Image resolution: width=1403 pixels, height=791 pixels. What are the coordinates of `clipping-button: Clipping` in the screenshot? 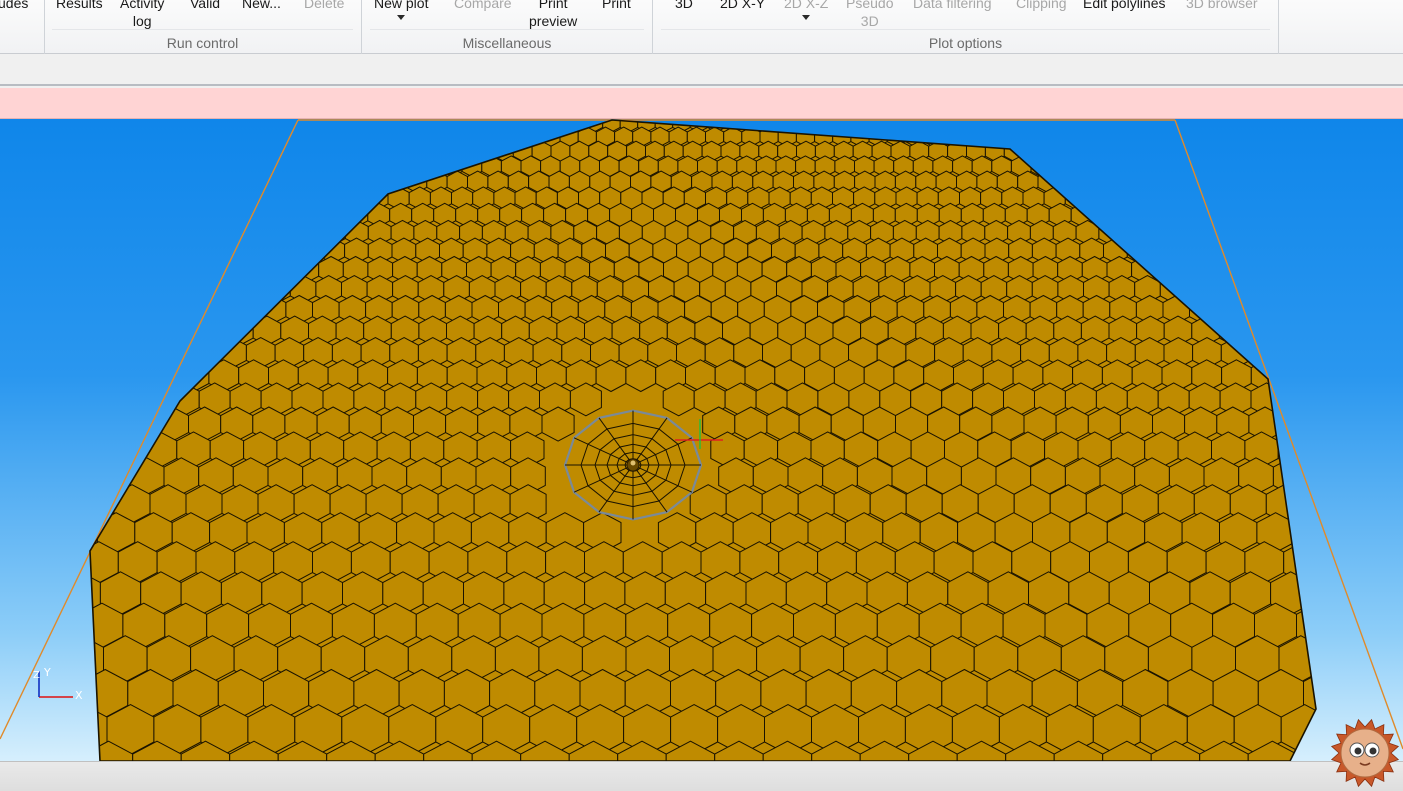 It's located at (1041, 6).